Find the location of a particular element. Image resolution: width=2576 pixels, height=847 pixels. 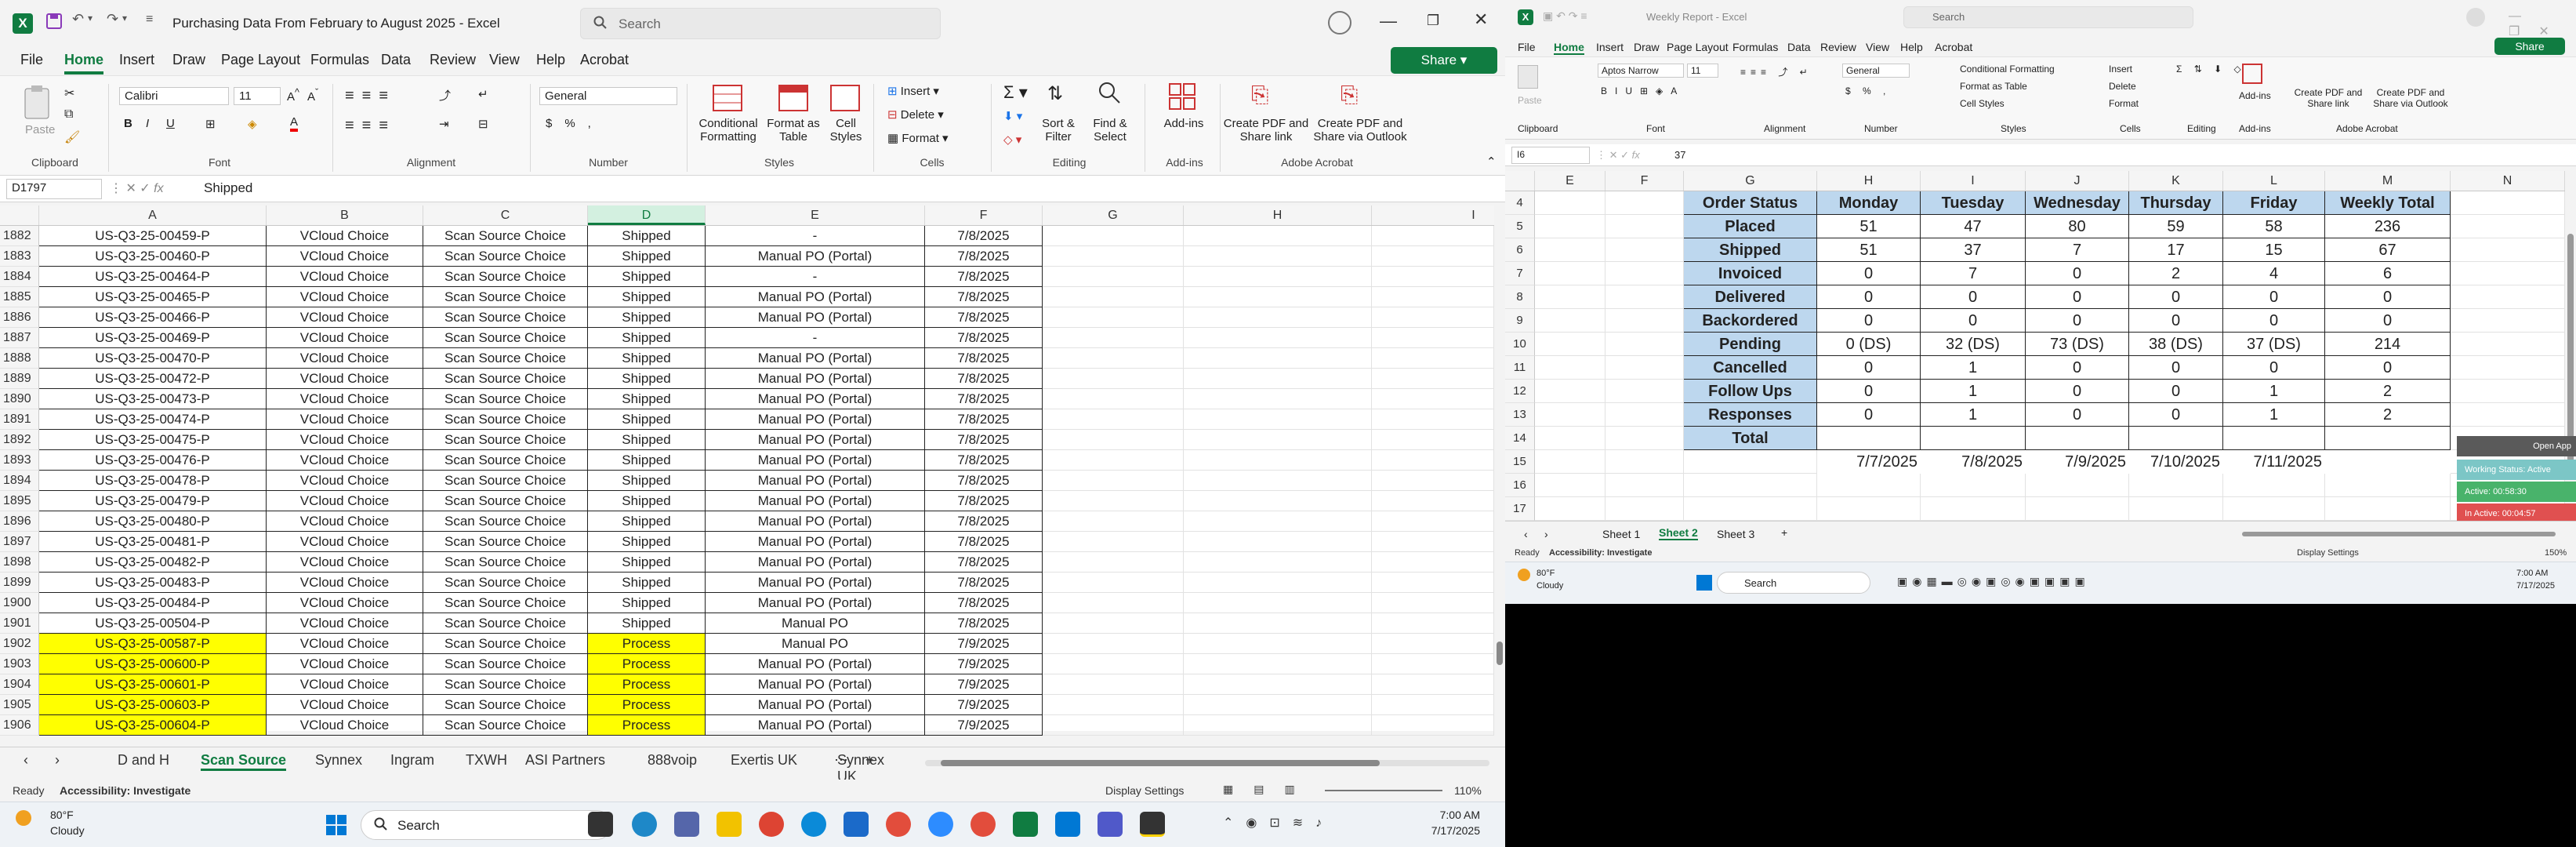

chrome-alt-icon is located at coordinates (984, 824).